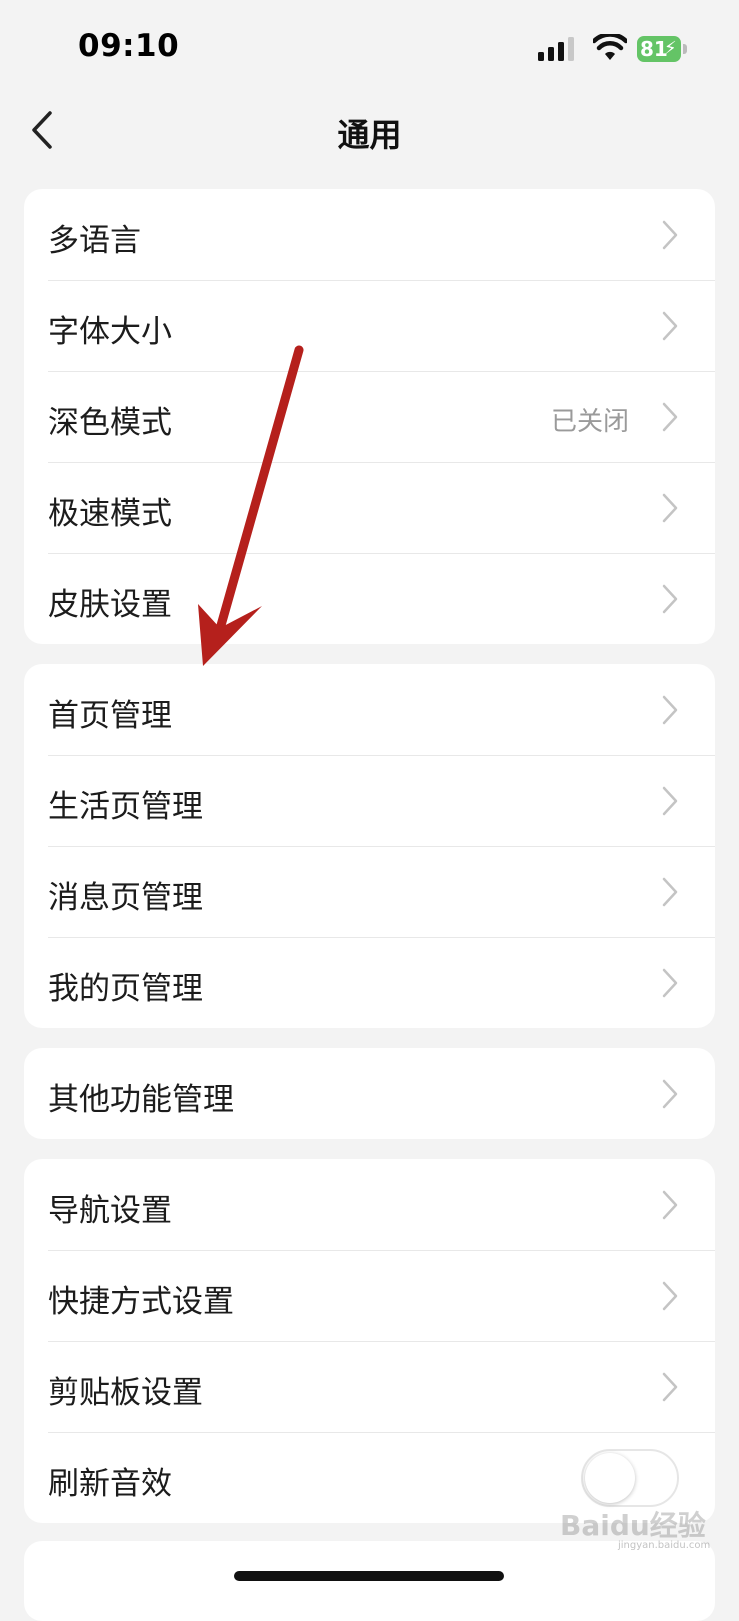  What do you see at coordinates (141, 1100) in the screenshot?
I see `row-label: 其他功能管理` at bounding box center [141, 1100].